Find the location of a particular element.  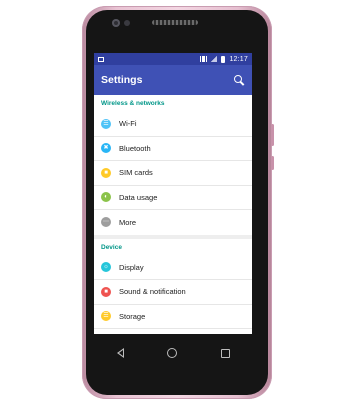

page-title: Settings is located at coordinates (122, 80).